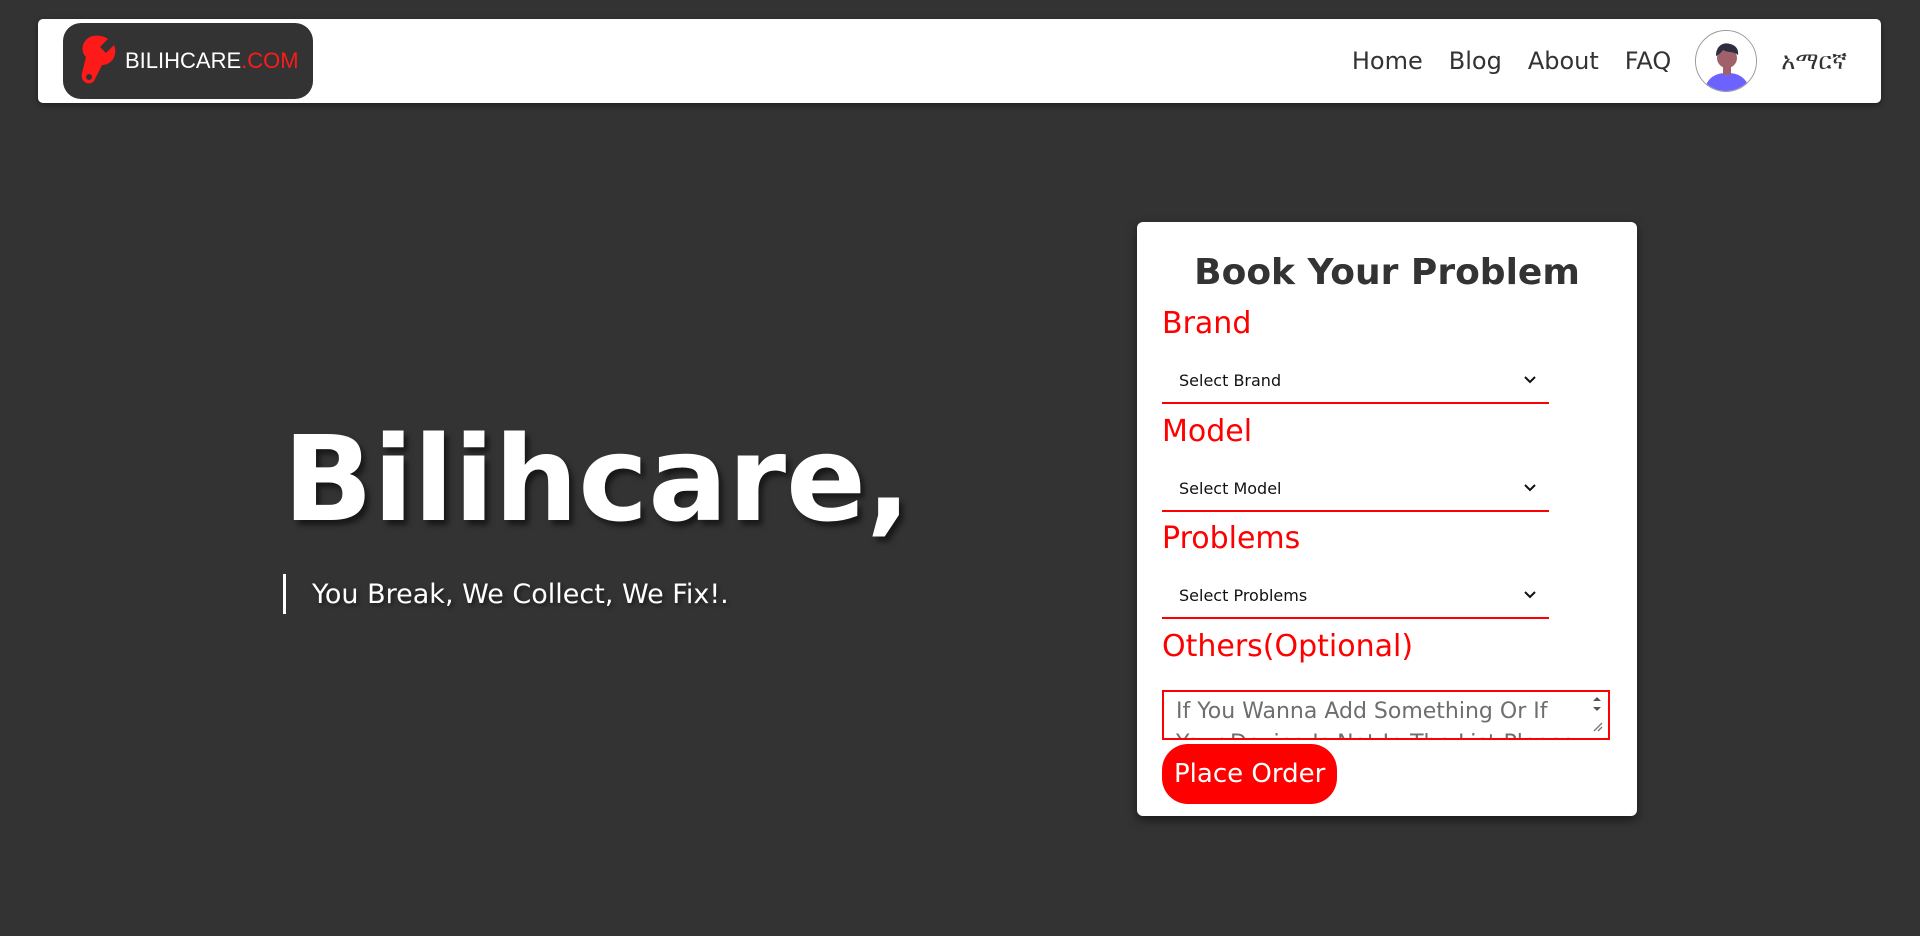 The height and width of the screenshot is (936, 1920). Describe the element at coordinates (1648, 61) in the screenshot. I see `nav-link-faq: FAQ` at that location.